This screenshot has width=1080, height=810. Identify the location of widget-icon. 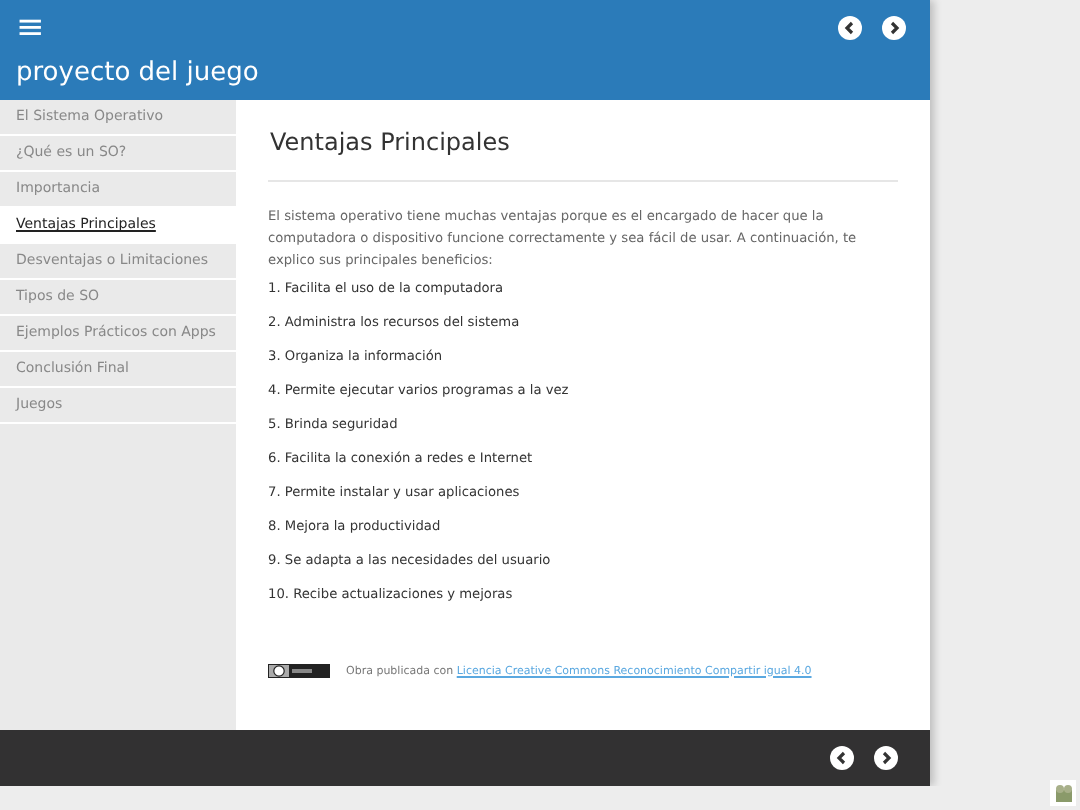
(1063, 793).